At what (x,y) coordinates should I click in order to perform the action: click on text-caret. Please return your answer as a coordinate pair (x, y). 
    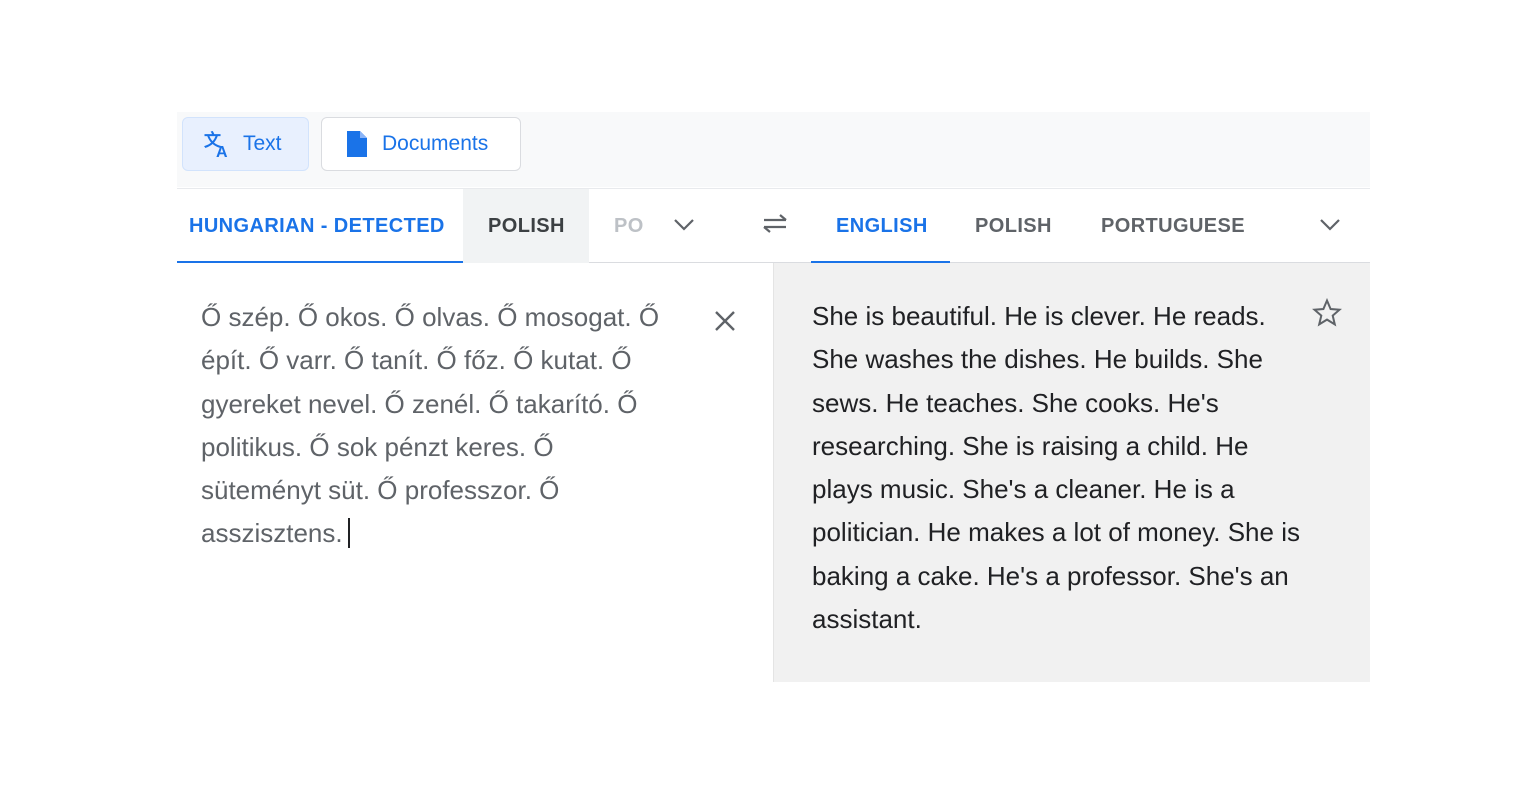
    Looking at the image, I should click on (348, 533).